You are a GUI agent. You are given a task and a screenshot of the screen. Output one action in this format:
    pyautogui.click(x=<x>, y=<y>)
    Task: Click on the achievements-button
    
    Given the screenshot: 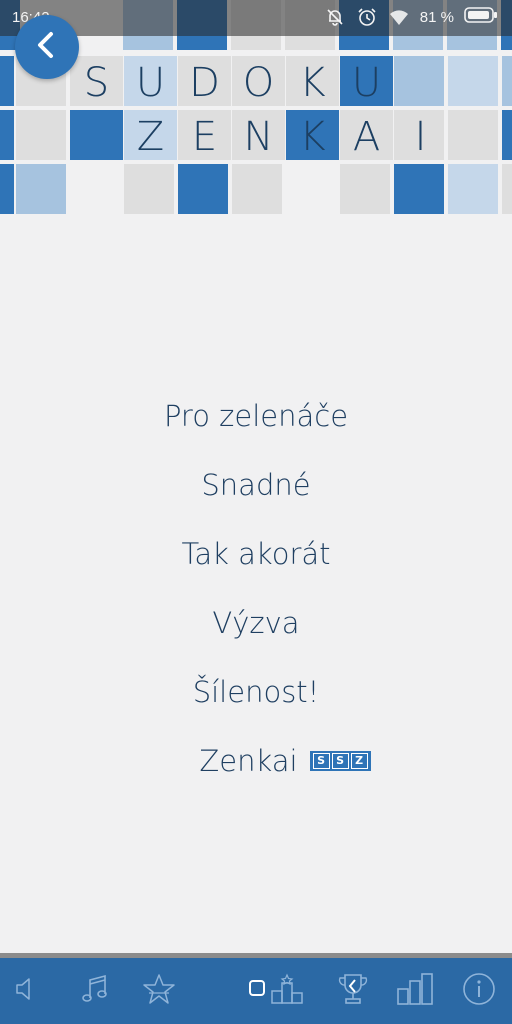 What is the action you would take?
    pyautogui.click(x=353, y=991)
    